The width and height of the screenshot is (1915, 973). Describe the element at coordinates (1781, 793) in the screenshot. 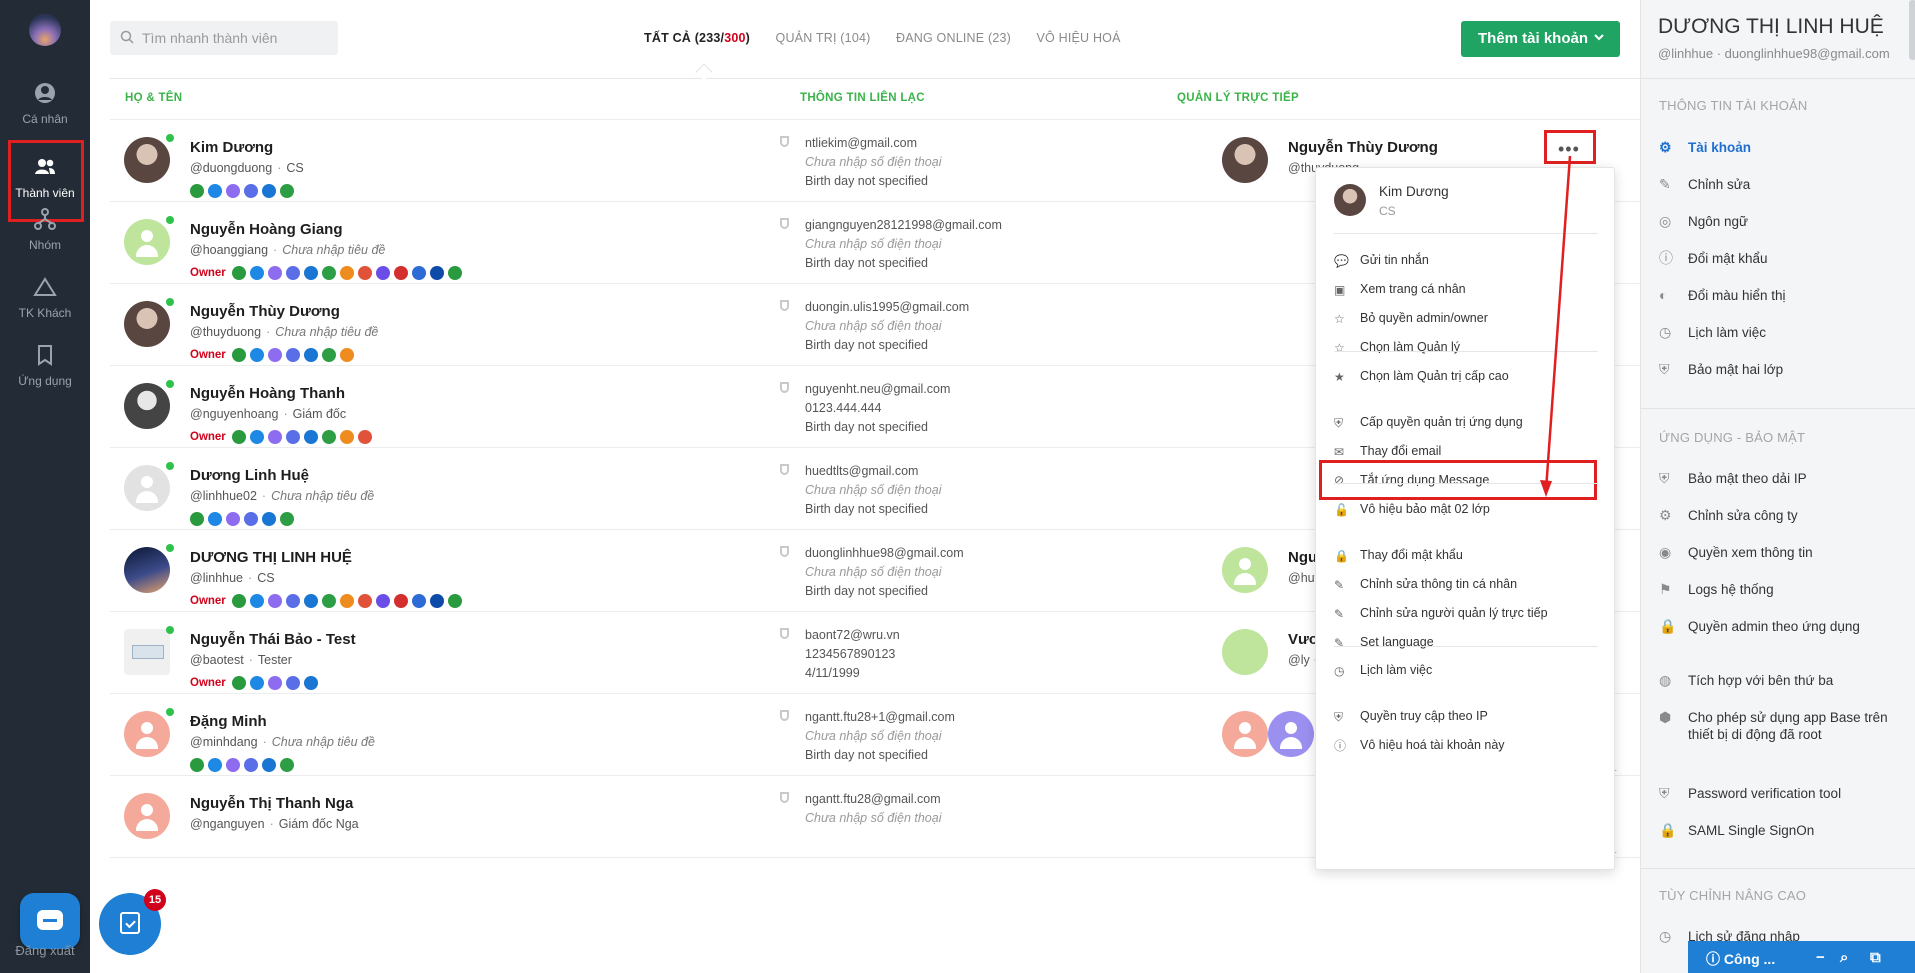

I see `panel-menu-item: ⛨ Password verification tool` at that location.